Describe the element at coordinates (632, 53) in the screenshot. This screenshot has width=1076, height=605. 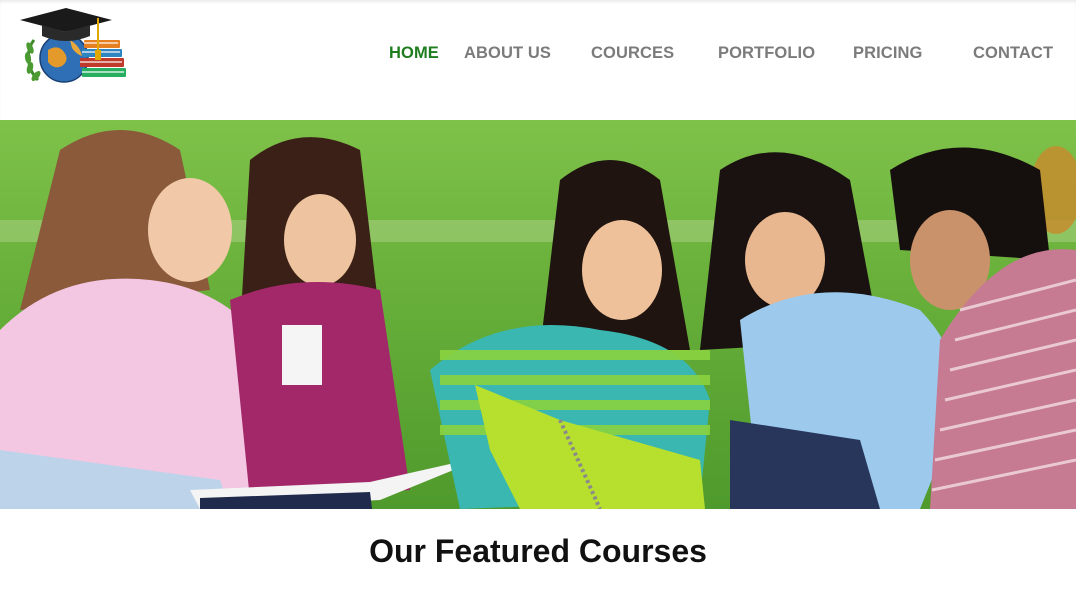
I see `nav-courses: COURCES` at that location.